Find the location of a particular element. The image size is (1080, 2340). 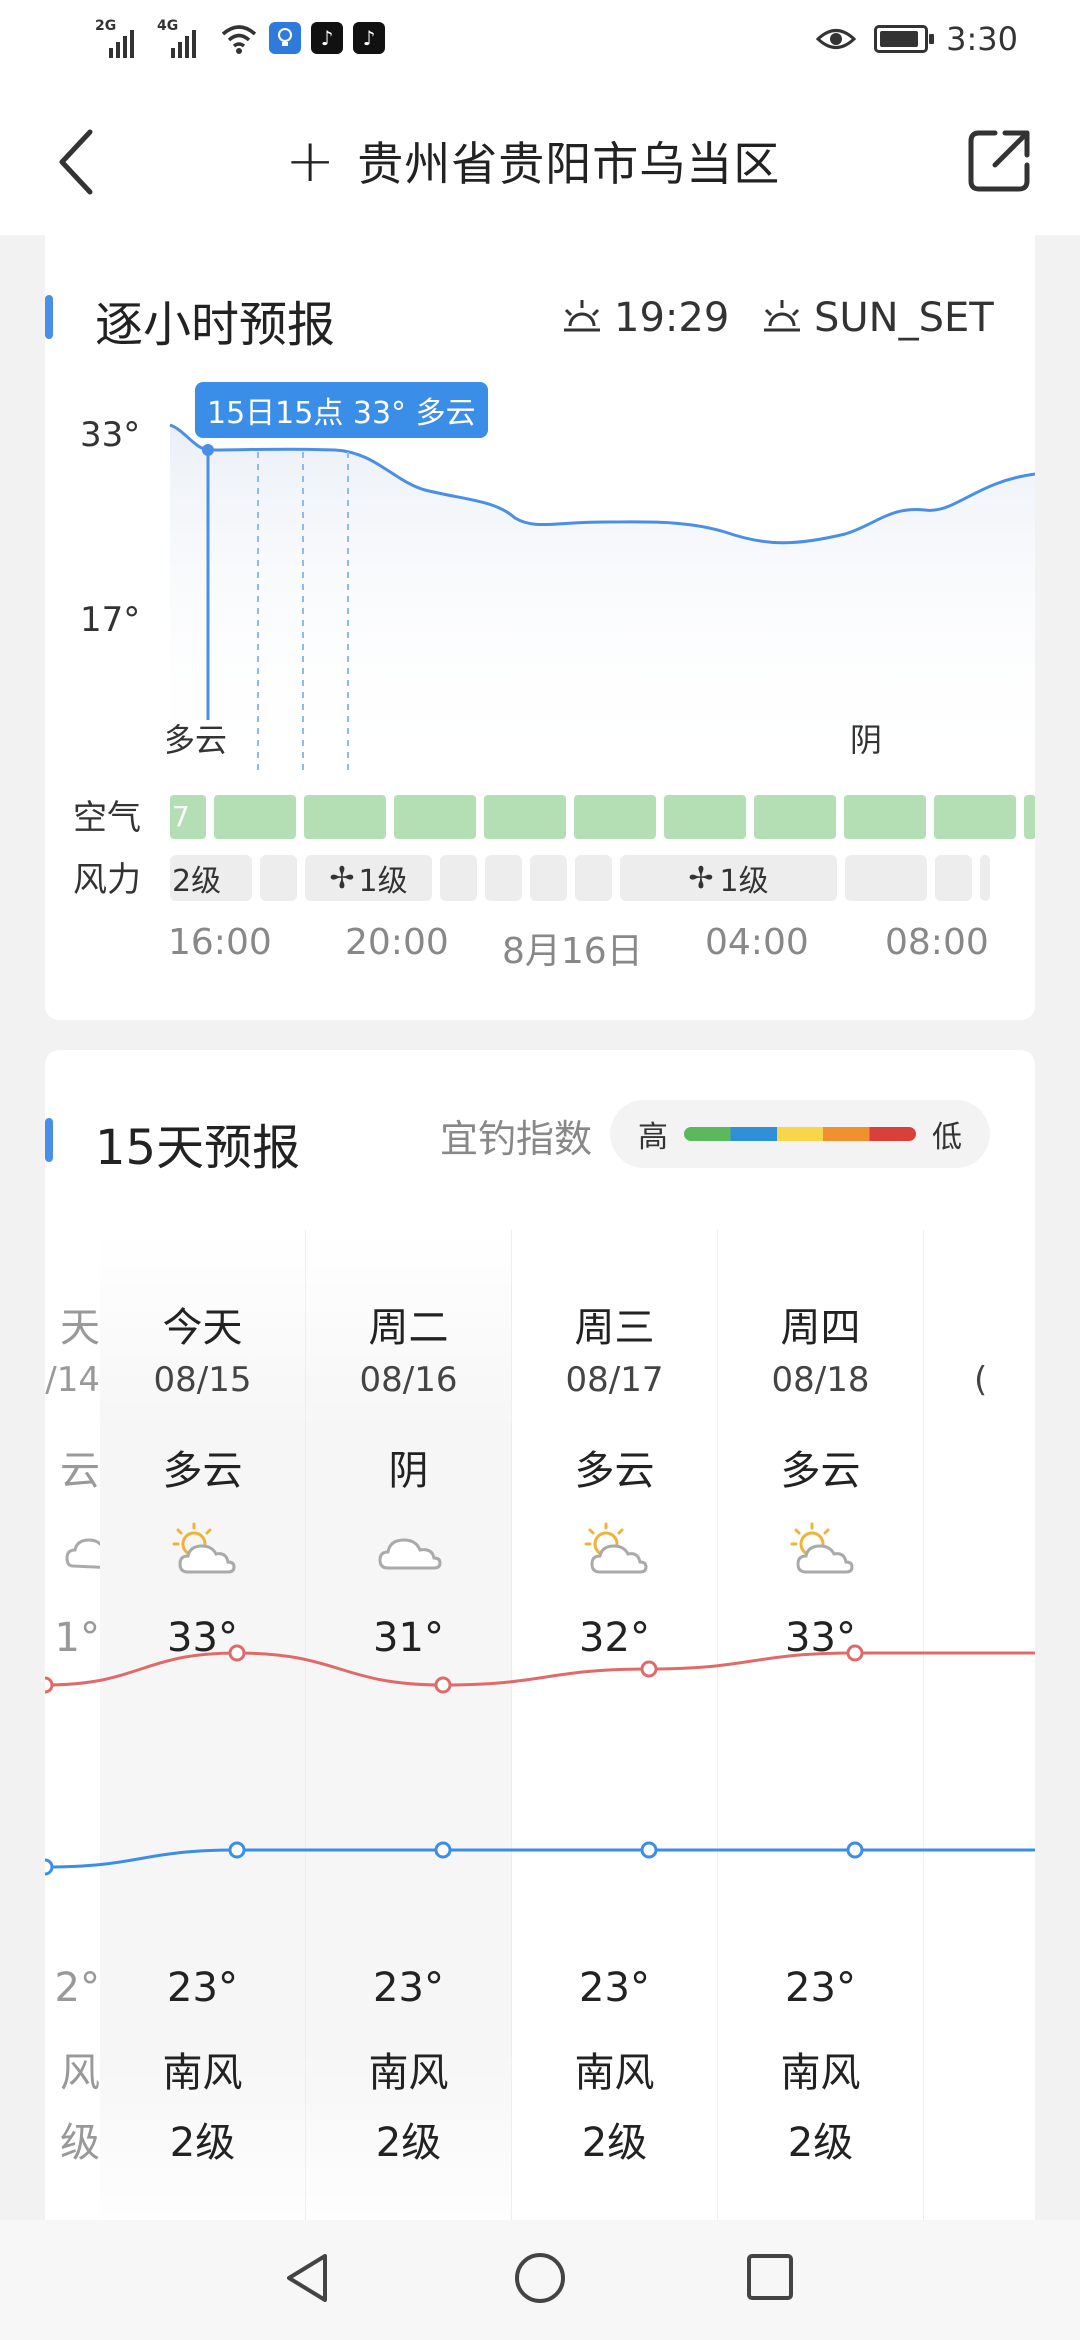

hour-time-label: 16:00 is located at coordinates (220, 942).